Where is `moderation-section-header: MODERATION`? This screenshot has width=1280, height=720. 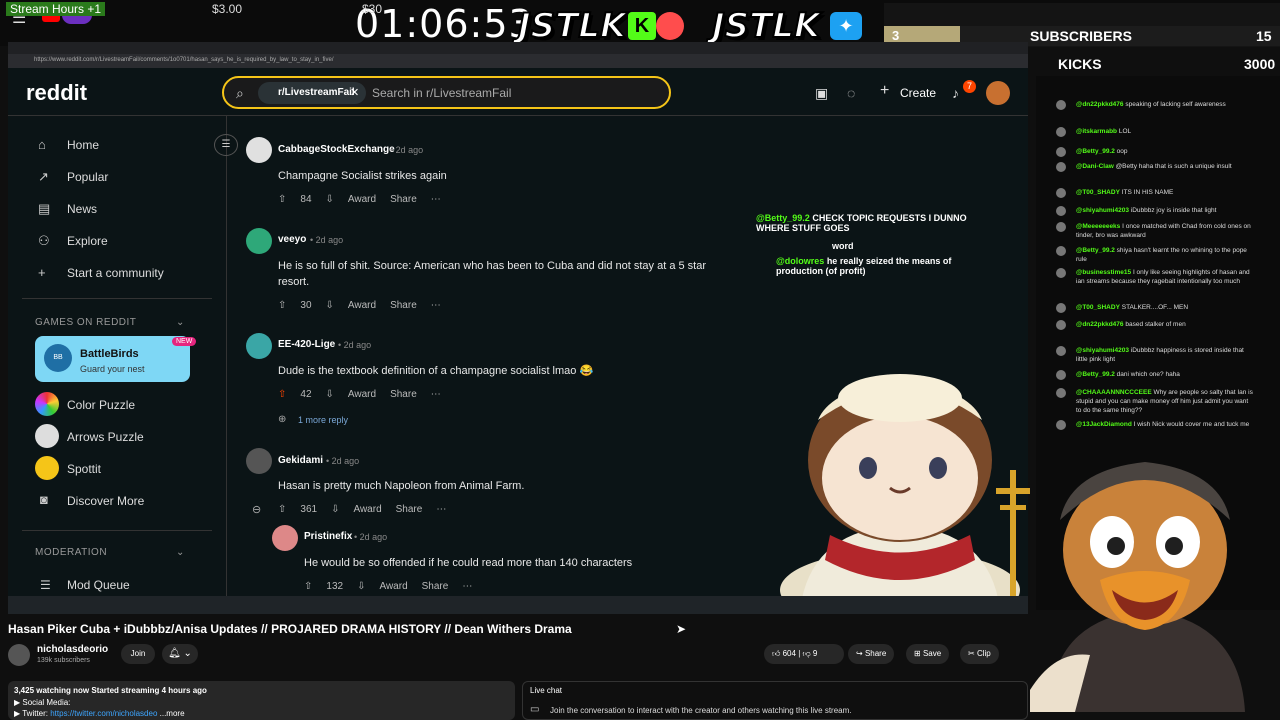
moderation-section-header: MODERATION is located at coordinates (71, 552).